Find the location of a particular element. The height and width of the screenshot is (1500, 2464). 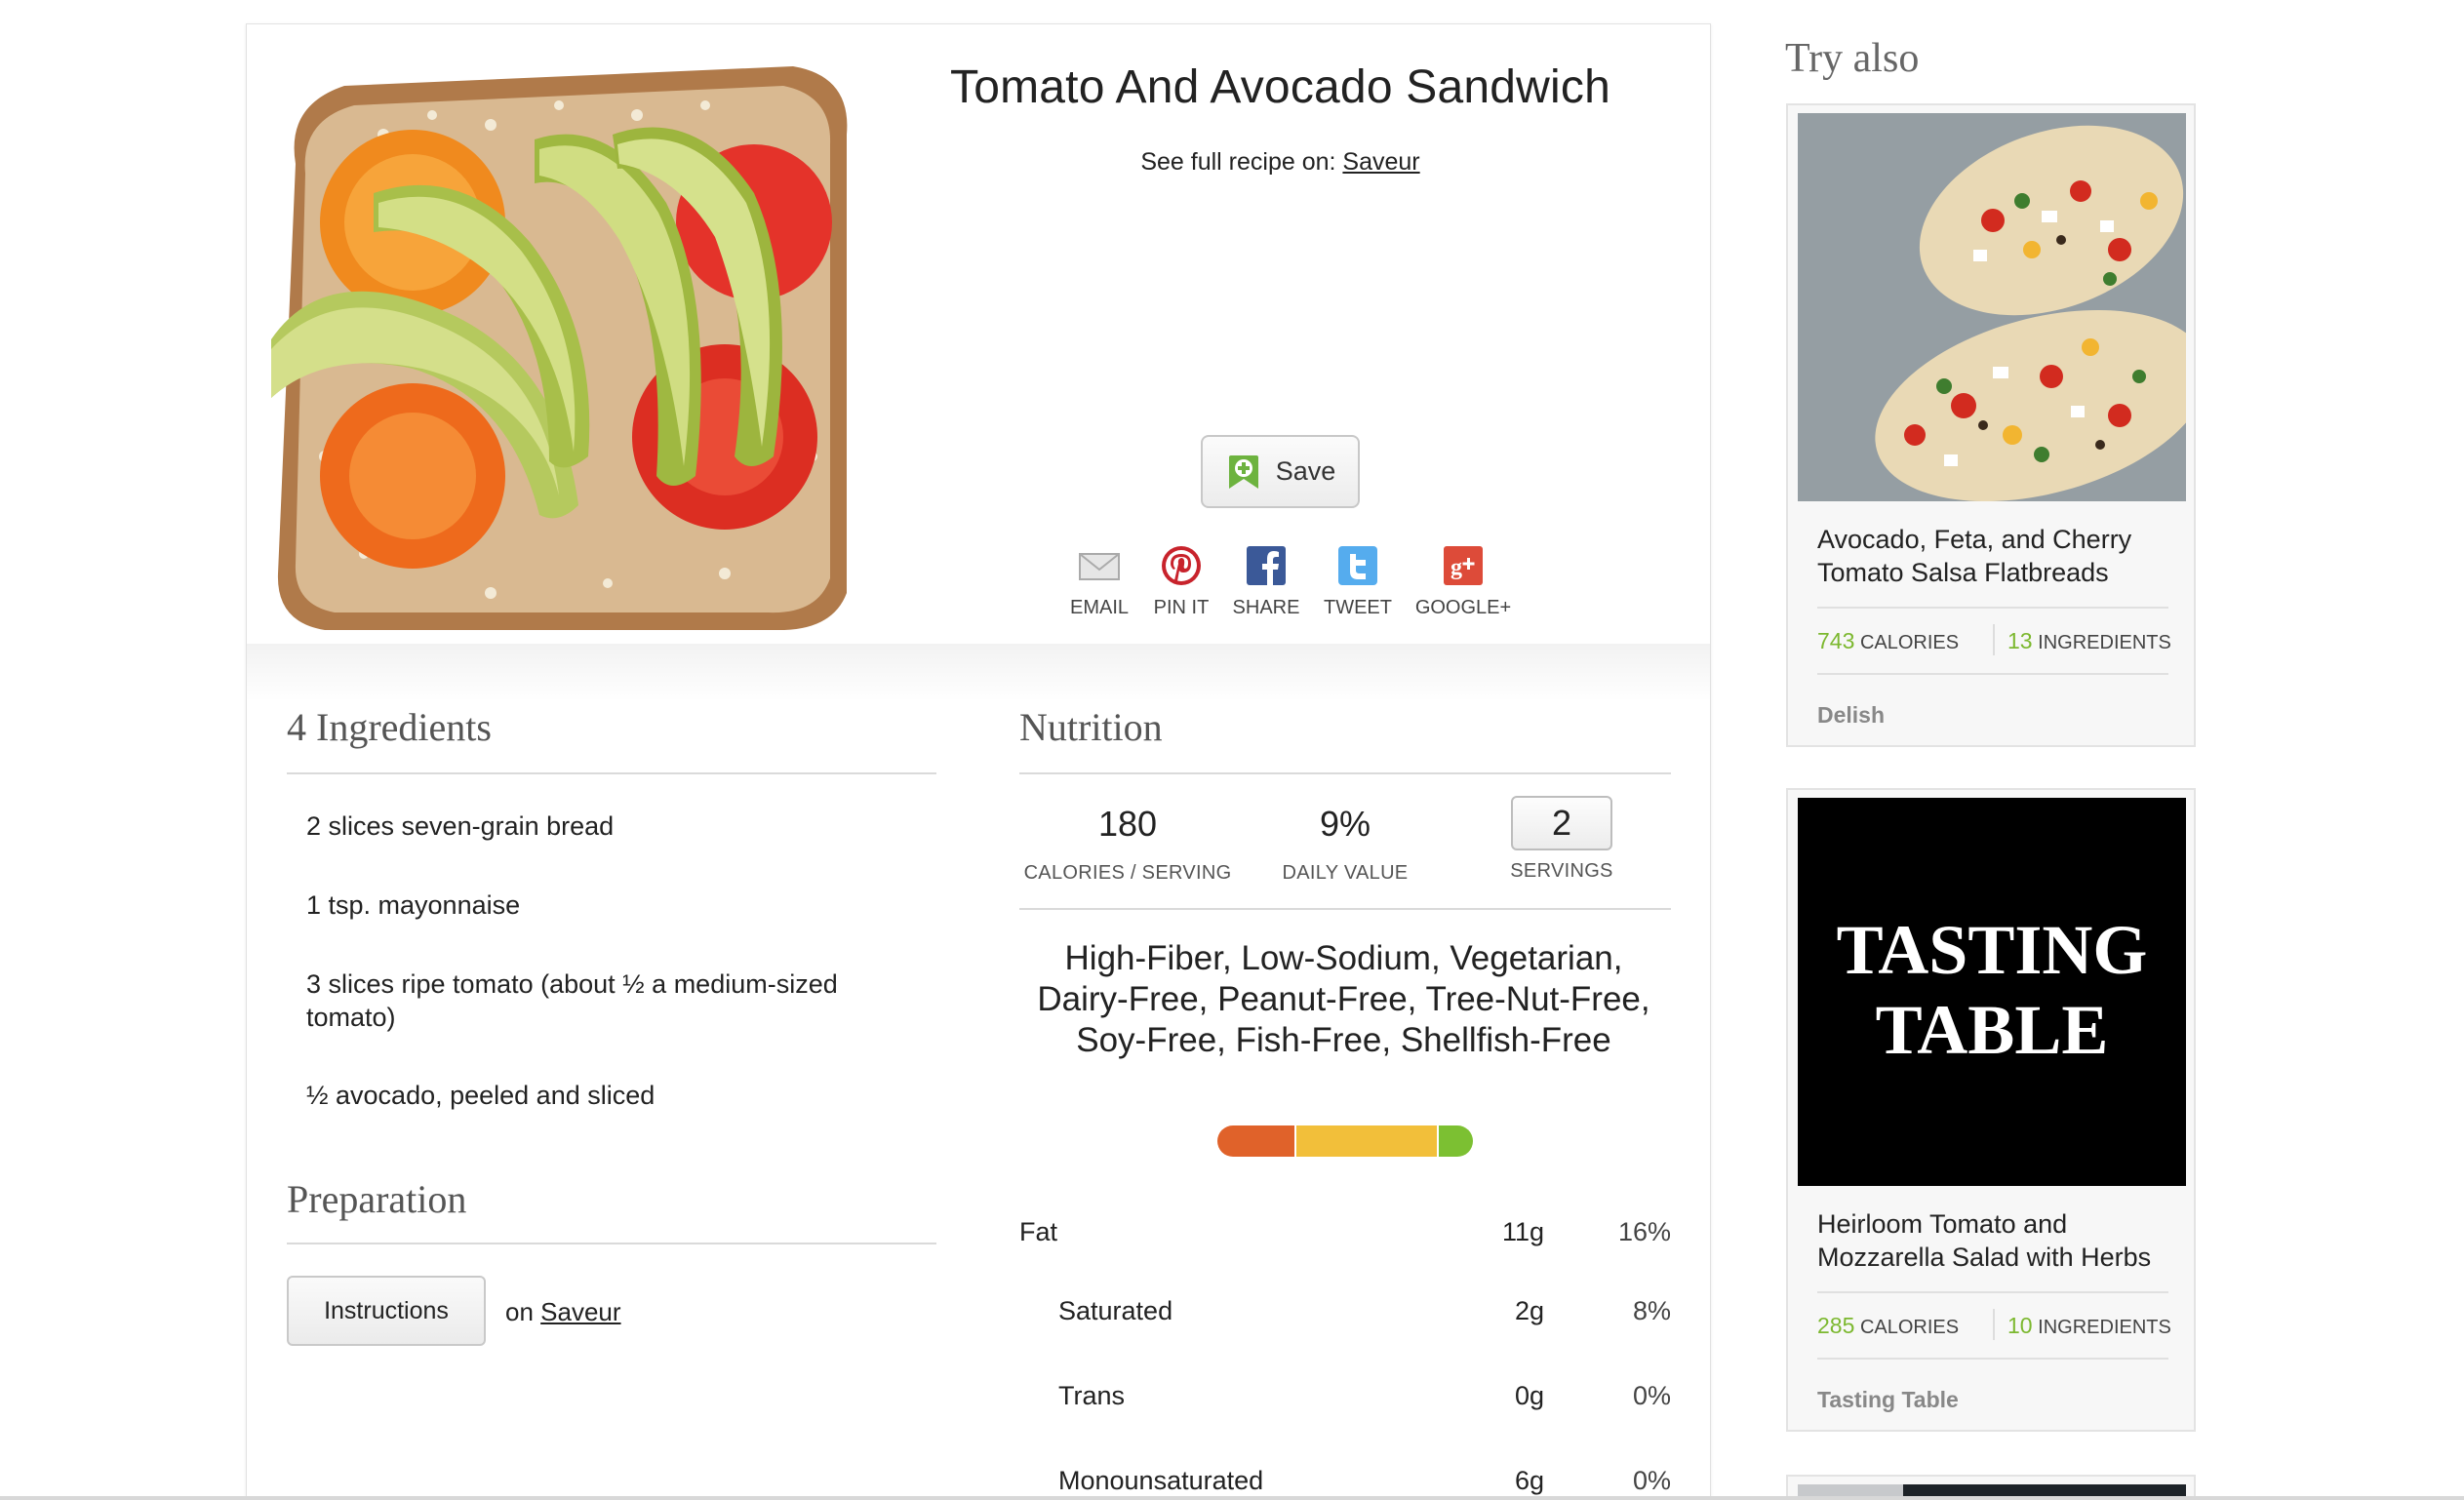

nutrient-row-saturated: Saturated 2g 8% is located at coordinates (1345, 1315).